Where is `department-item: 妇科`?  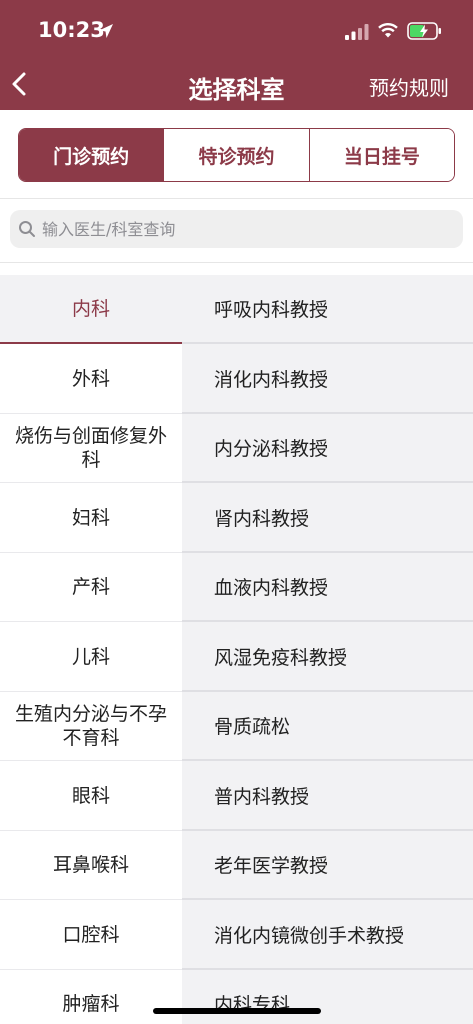 department-item: 妇科 is located at coordinates (91, 518).